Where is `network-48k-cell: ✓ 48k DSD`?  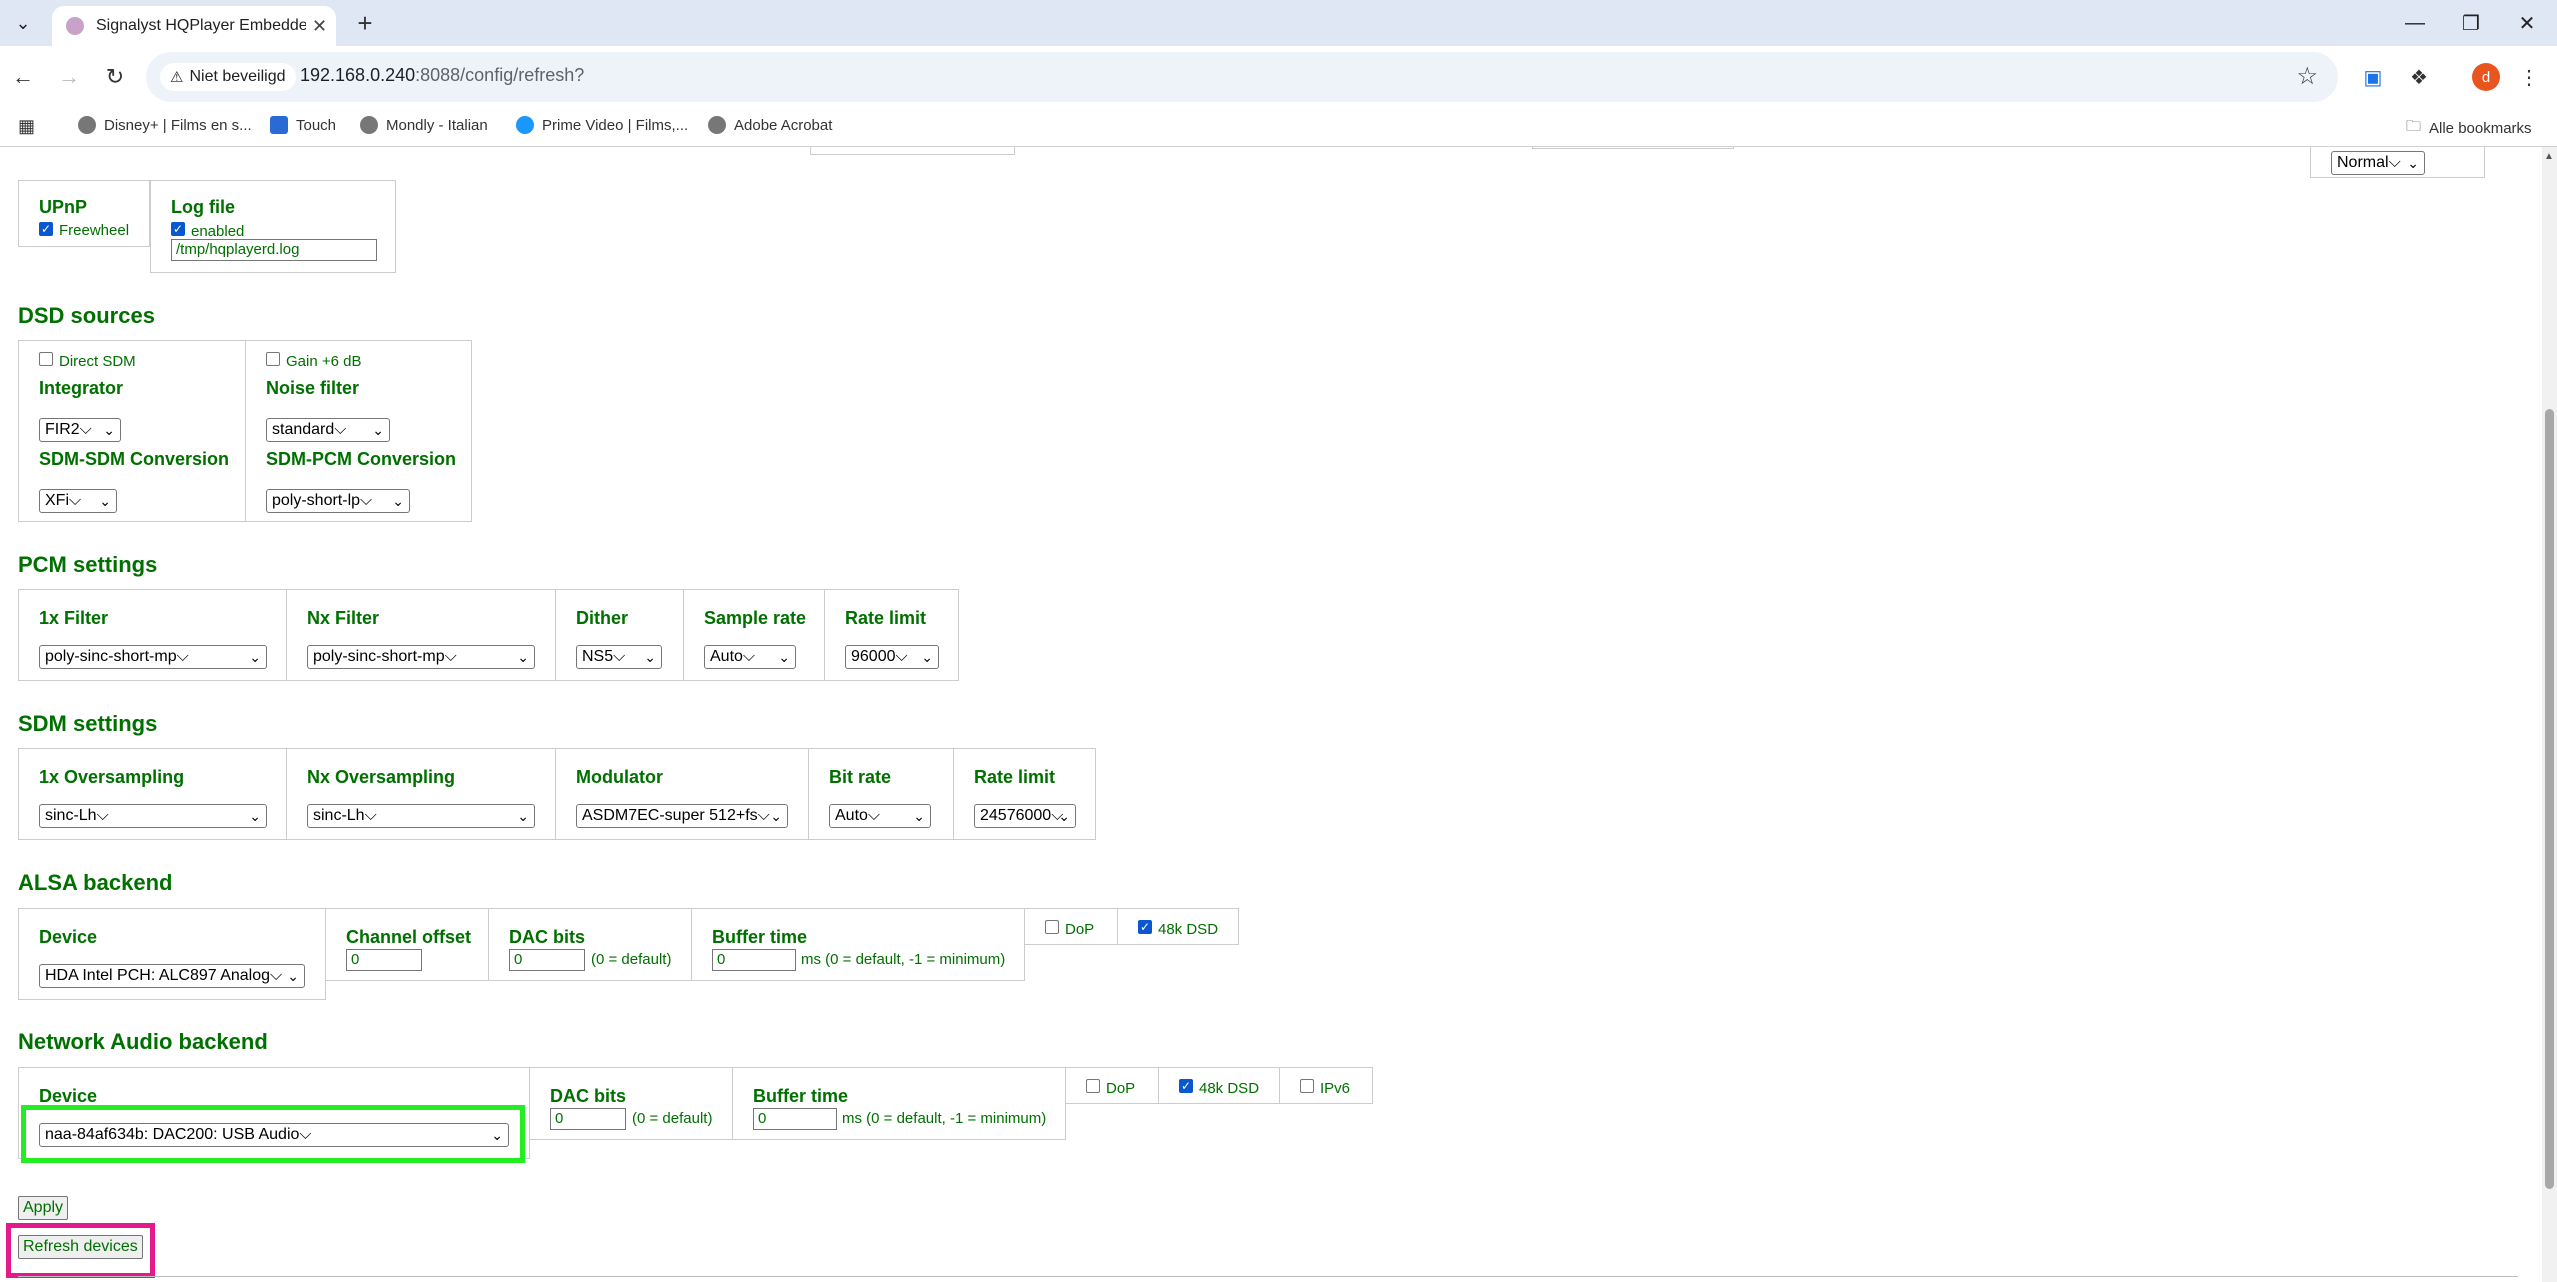
network-48k-cell: ✓ 48k DSD is located at coordinates (1219, 1085).